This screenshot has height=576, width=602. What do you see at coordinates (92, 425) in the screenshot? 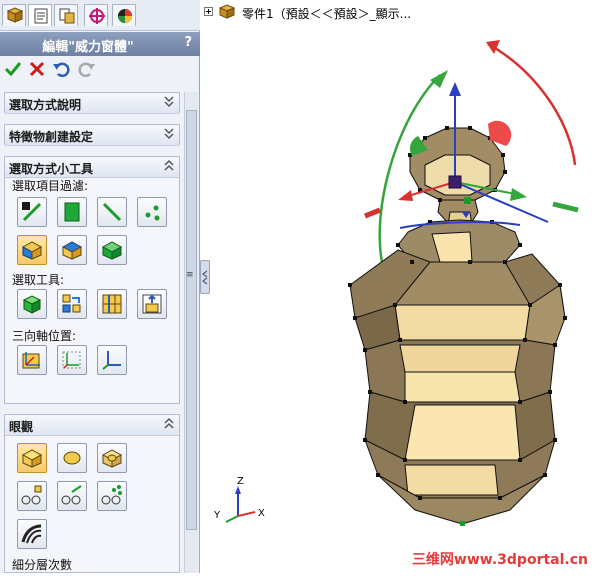
I see `display-header: 眼觀` at bounding box center [92, 425].